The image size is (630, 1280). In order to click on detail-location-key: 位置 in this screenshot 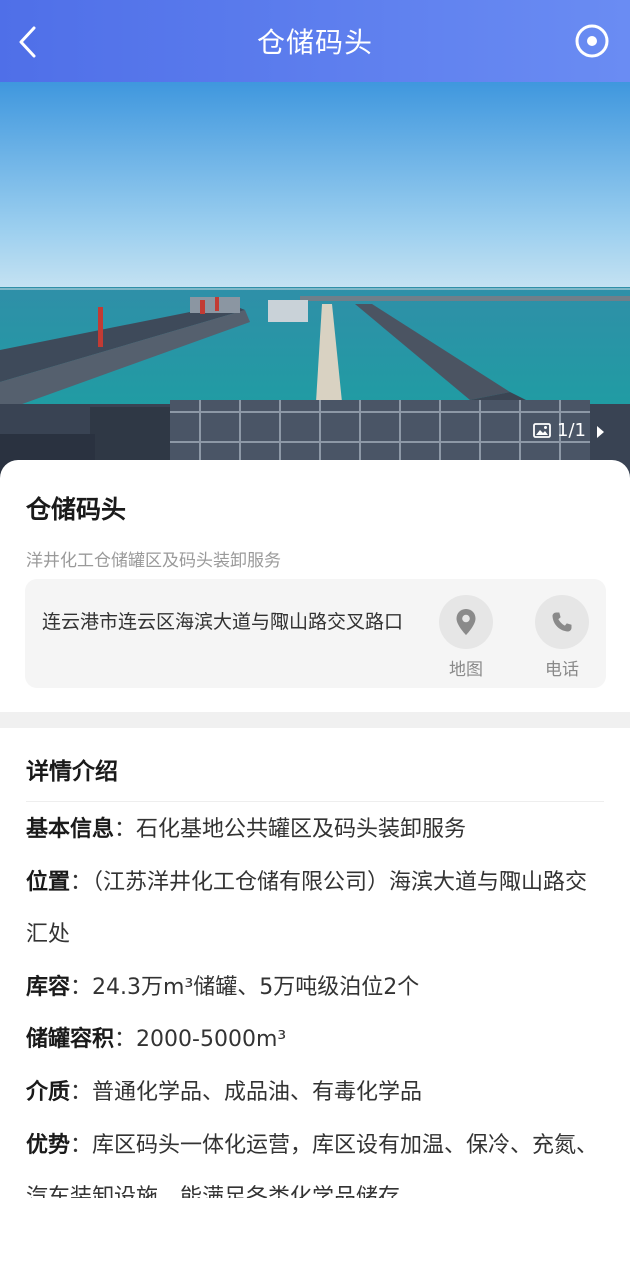, I will do `click(48, 882)`.